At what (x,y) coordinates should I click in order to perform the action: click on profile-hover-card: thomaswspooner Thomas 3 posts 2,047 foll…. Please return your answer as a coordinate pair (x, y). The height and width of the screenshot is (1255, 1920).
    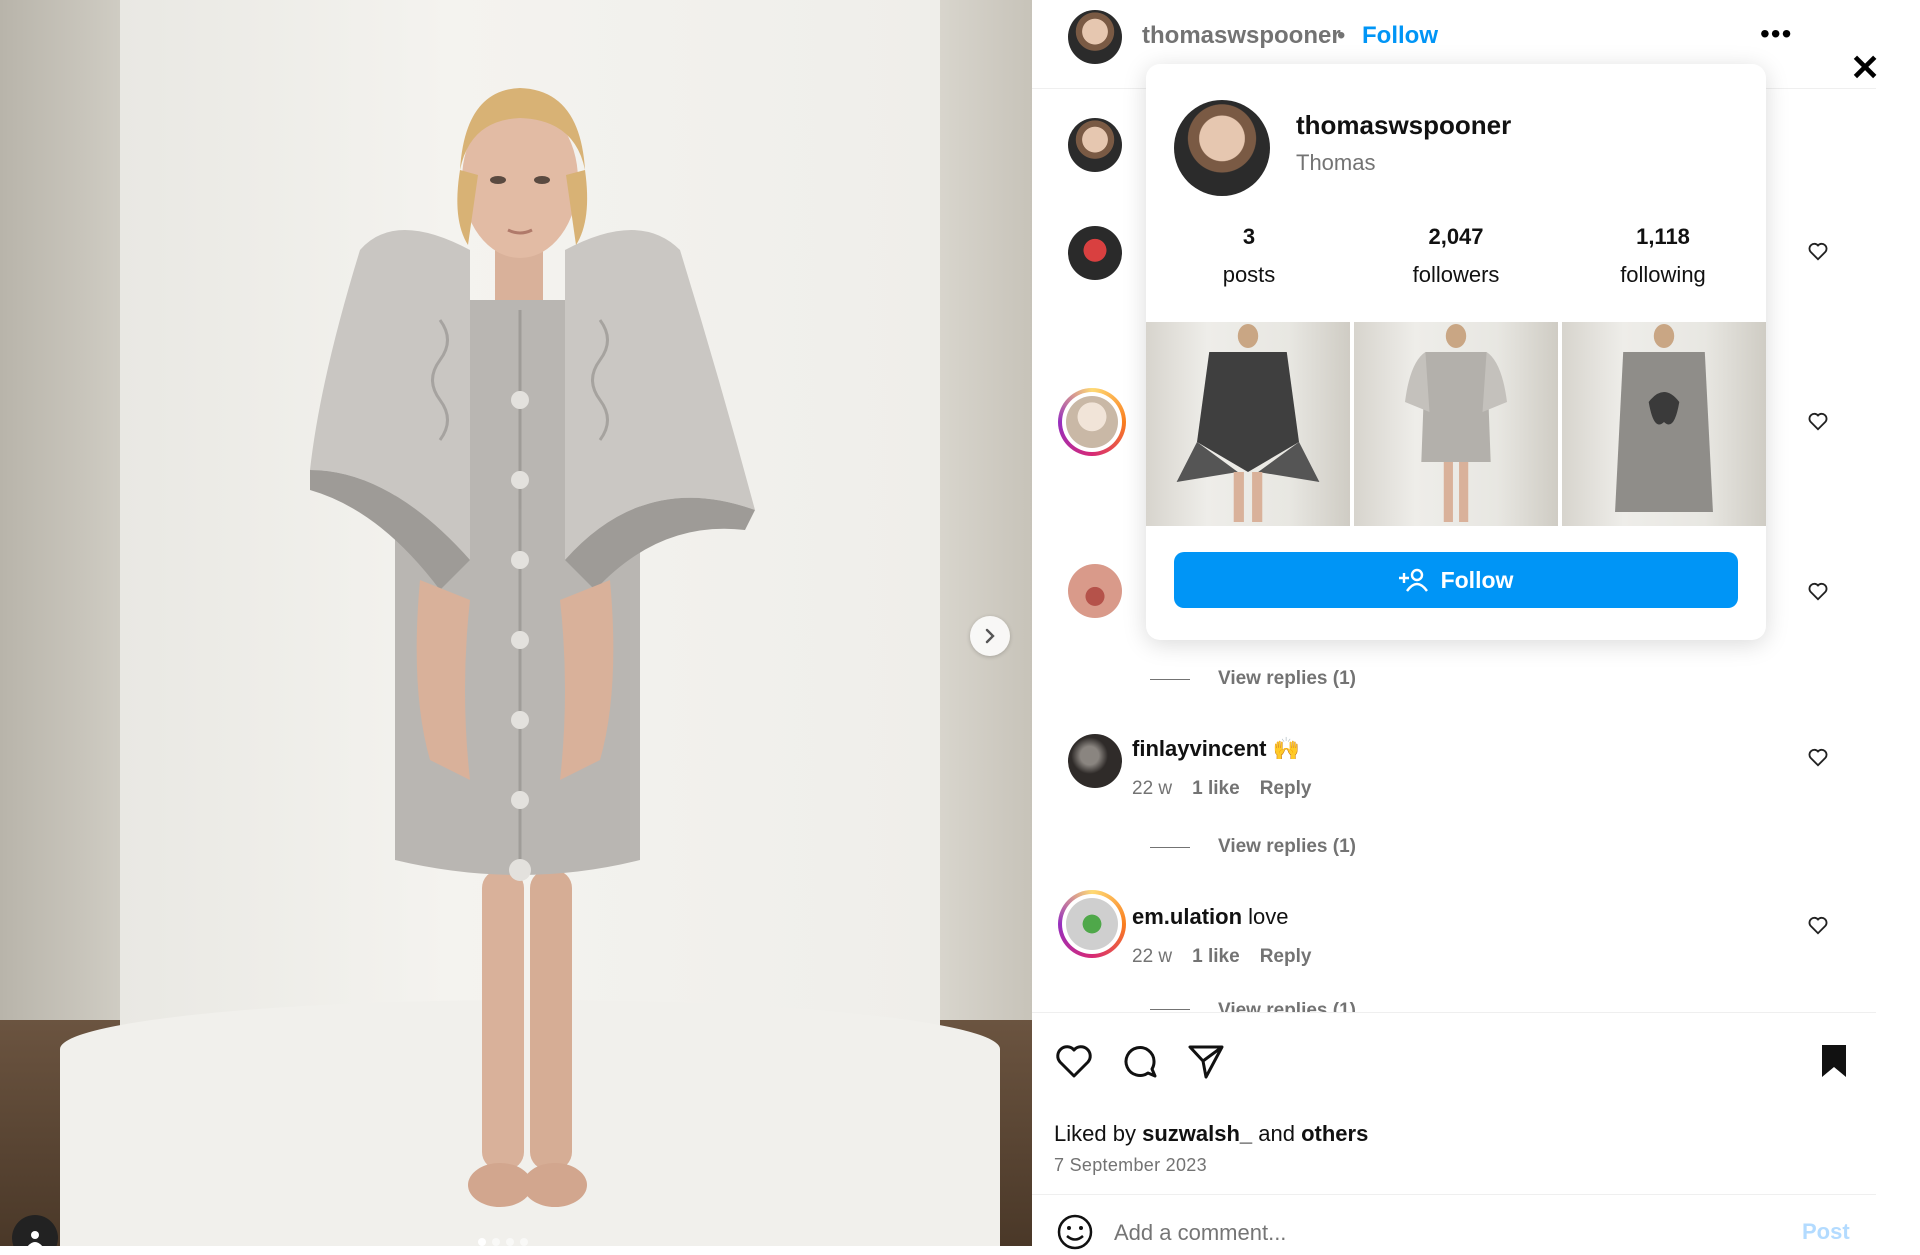
    Looking at the image, I should click on (1456, 352).